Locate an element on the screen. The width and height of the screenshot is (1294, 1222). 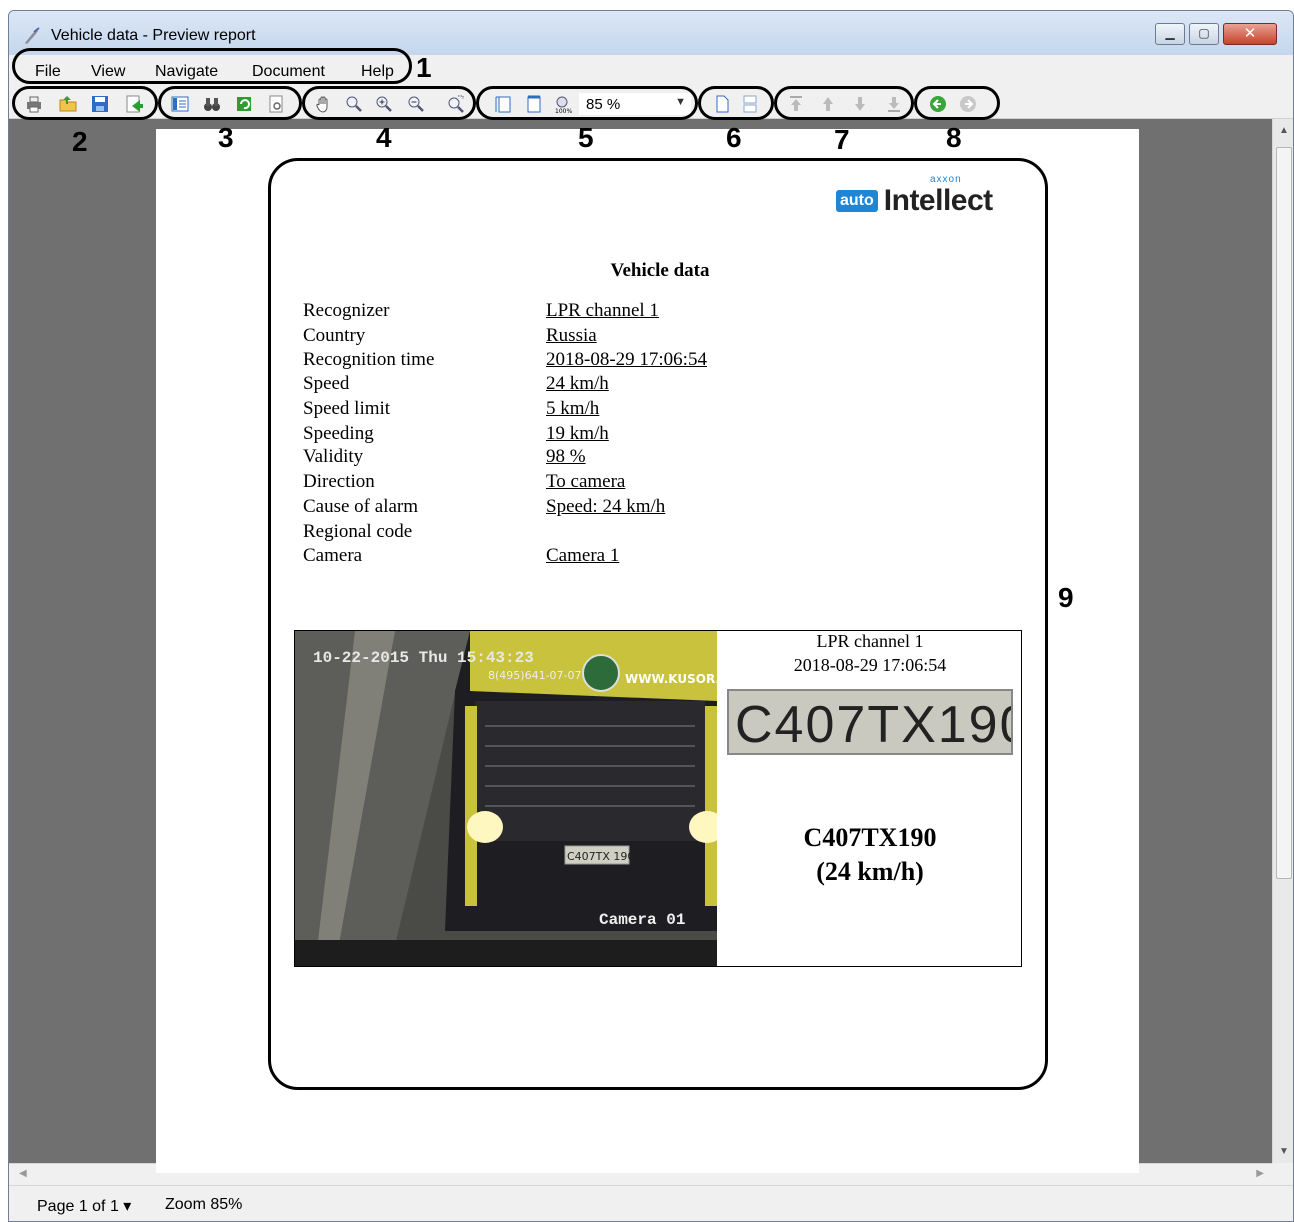
annotation-number-9: 9 is located at coordinates (1066, 597).